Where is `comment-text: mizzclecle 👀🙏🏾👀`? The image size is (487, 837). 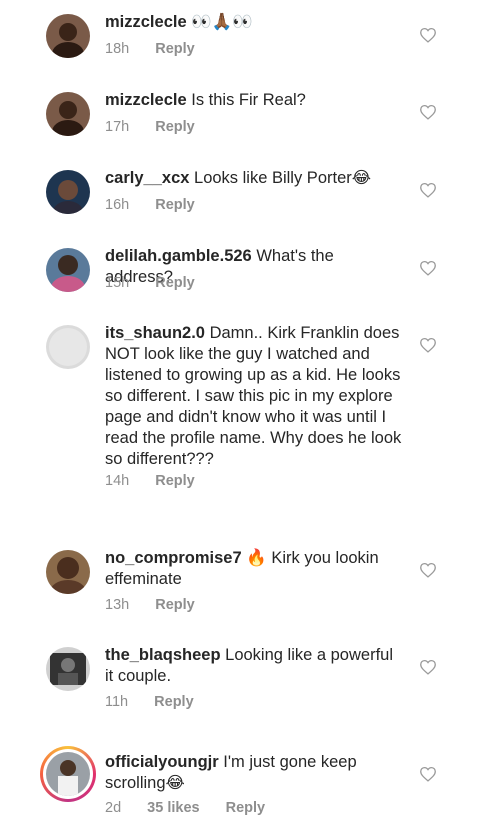 comment-text: mizzclecle 👀🙏🏾👀 is located at coordinates (255, 22).